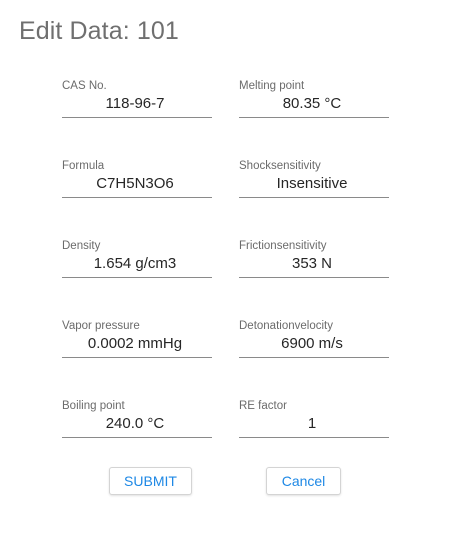 The height and width of the screenshot is (539, 454). Describe the element at coordinates (99, 31) in the screenshot. I see `dialog-title: Edit Data: 101` at that location.